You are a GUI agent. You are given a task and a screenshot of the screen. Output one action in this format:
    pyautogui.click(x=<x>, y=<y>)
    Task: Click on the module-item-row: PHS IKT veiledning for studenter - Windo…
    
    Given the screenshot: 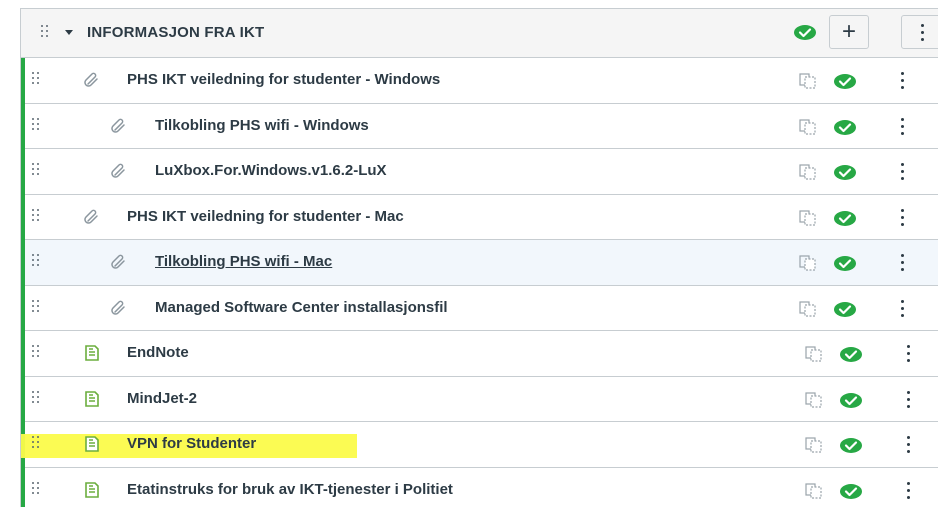 What is the action you would take?
    pyautogui.click(x=479, y=81)
    